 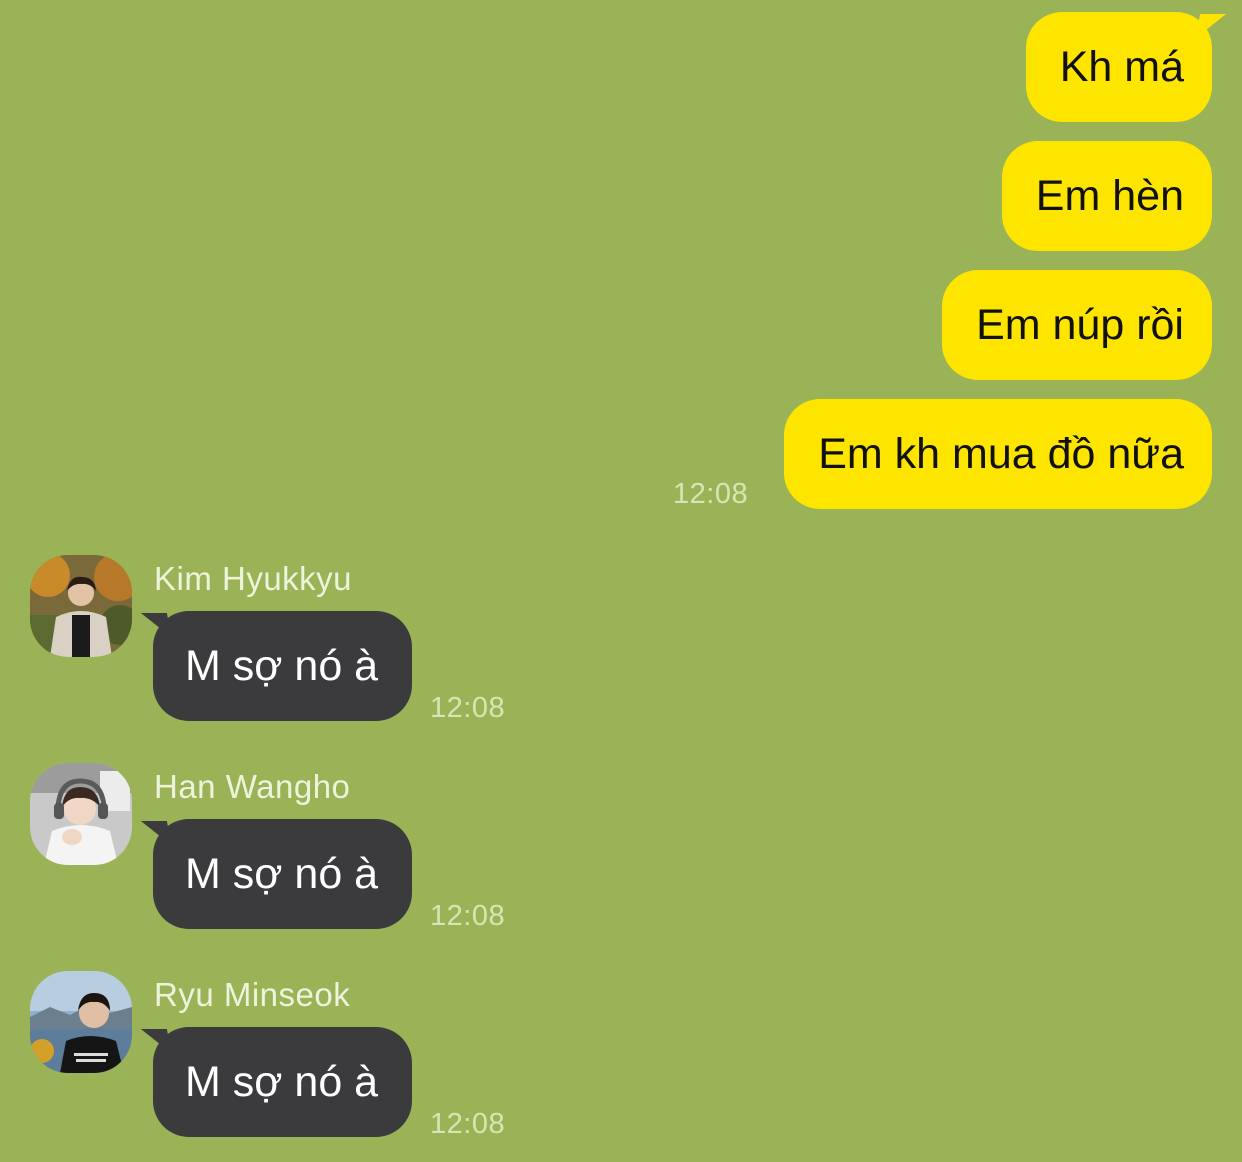 I want to click on message-text: Em núp rồi, so click(x=1080, y=325).